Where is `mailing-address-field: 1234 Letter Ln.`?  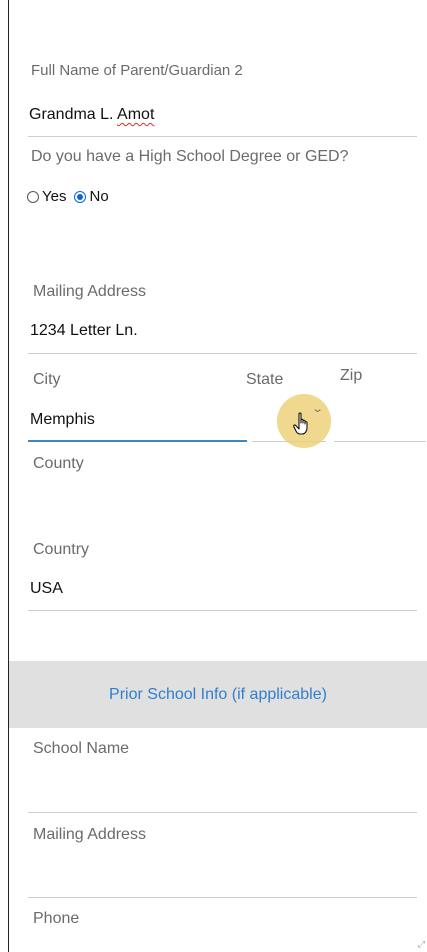 mailing-address-field: 1234 Letter Ln. is located at coordinates (84, 331).